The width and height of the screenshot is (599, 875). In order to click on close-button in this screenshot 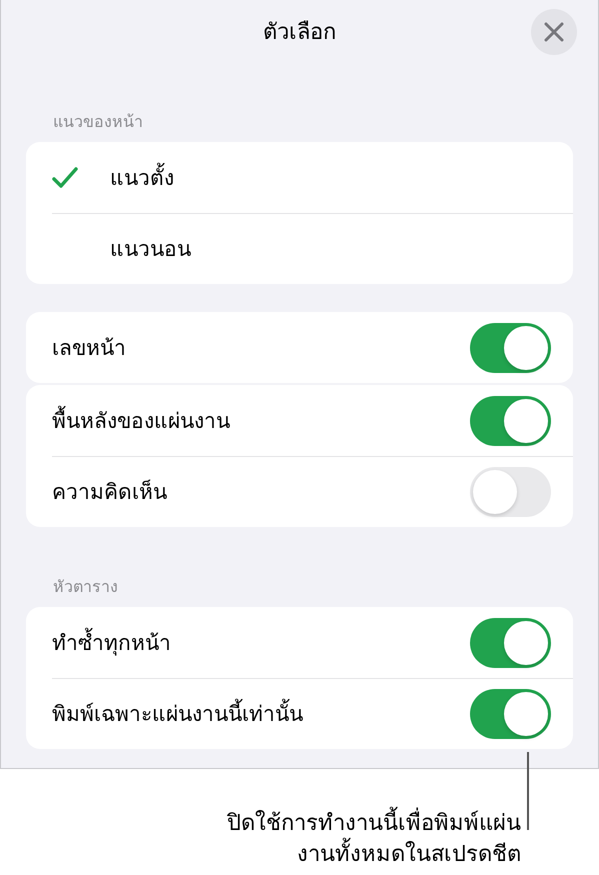, I will do `click(554, 32)`.